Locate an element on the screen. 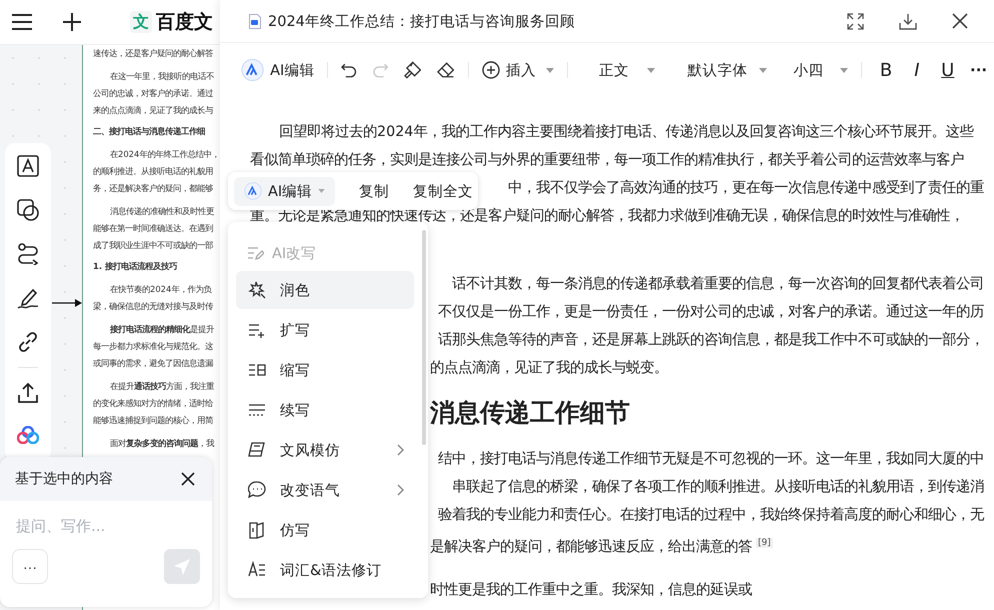 The width and height of the screenshot is (994, 610). section-heading: 消息传递工作细节 is located at coordinates (530, 412).